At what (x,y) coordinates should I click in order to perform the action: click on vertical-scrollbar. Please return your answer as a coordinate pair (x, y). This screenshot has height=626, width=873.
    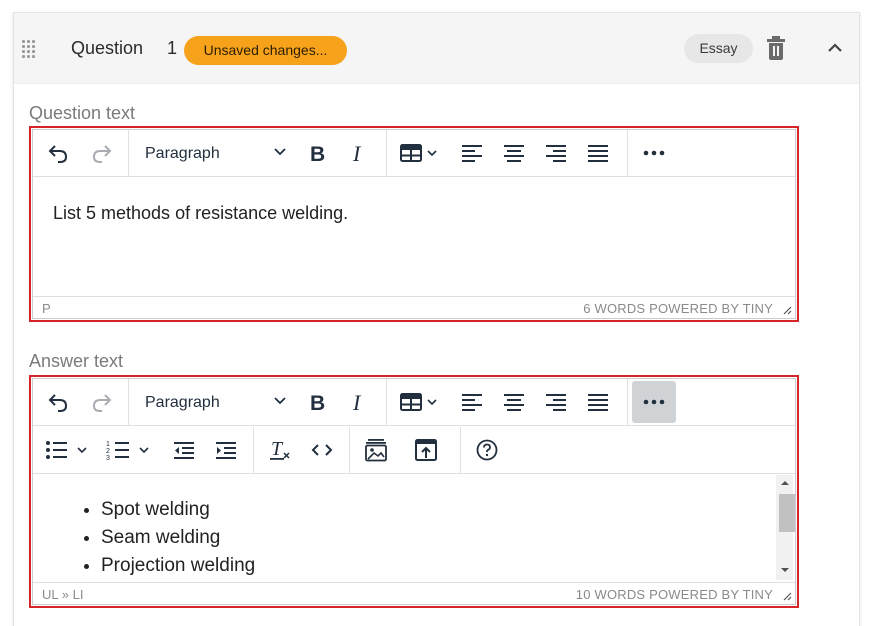
    Looking at the image, I should click on (785, 527).